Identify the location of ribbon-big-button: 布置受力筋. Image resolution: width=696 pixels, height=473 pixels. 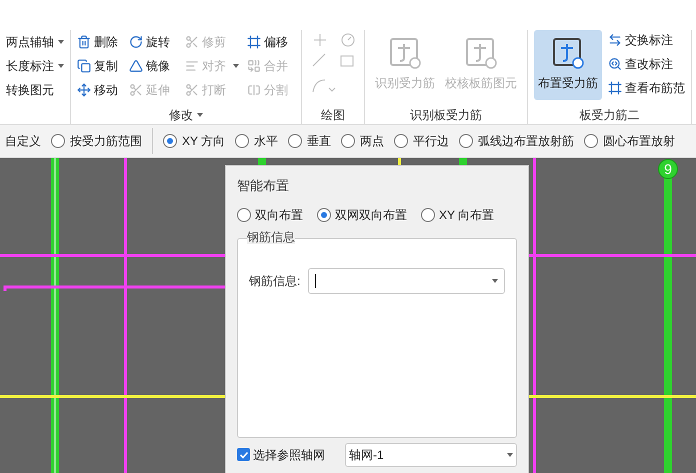
(568, 65).